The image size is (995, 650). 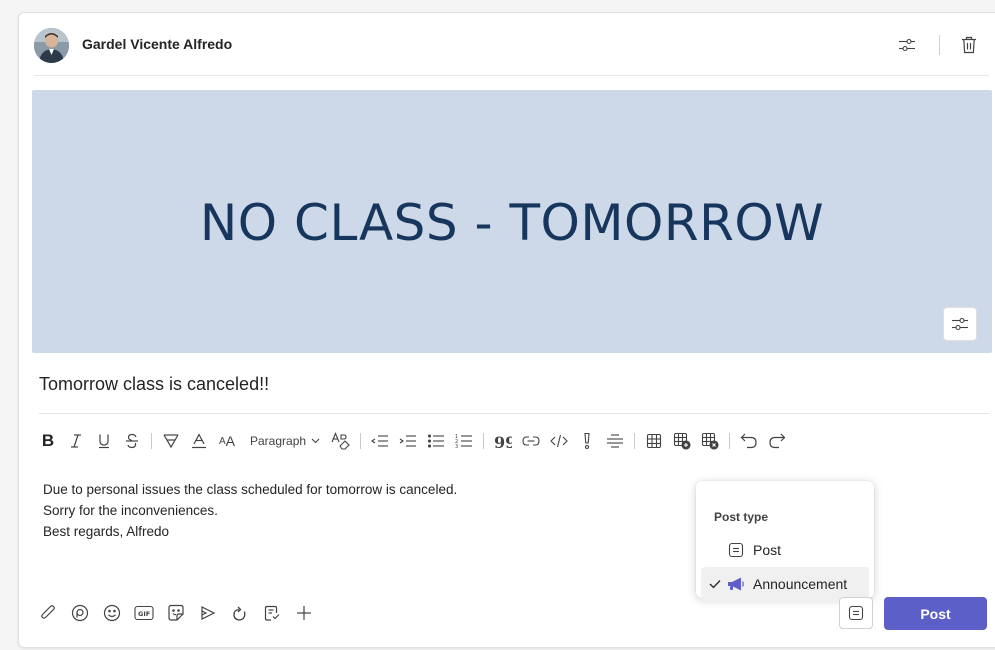 I want to click on emoji-button, so click(x=112, y=613).